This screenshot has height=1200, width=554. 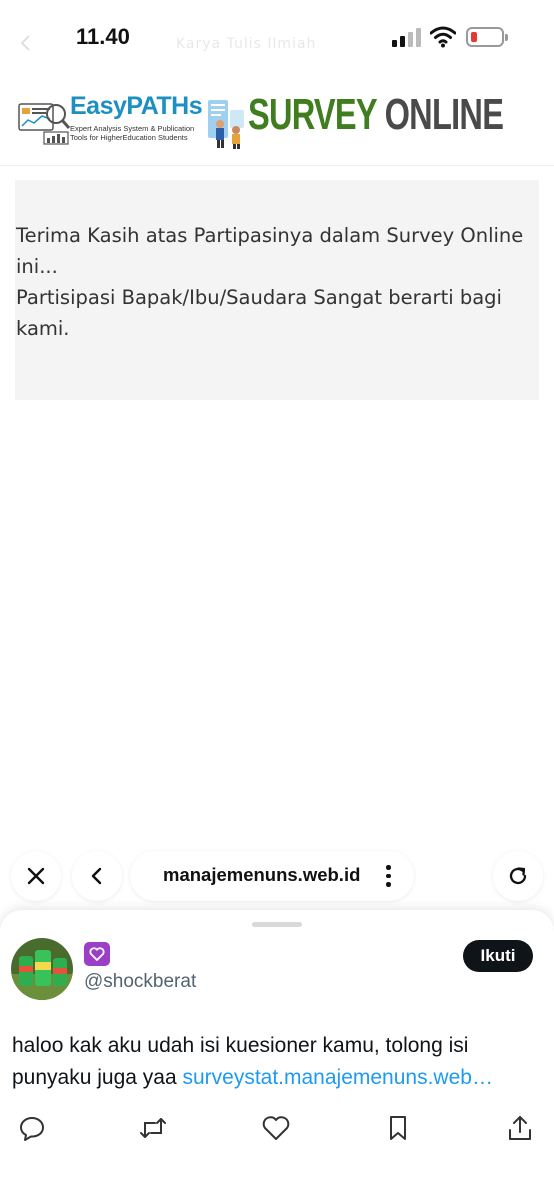 I want to click on share-button, so click(x=520, y=1128).